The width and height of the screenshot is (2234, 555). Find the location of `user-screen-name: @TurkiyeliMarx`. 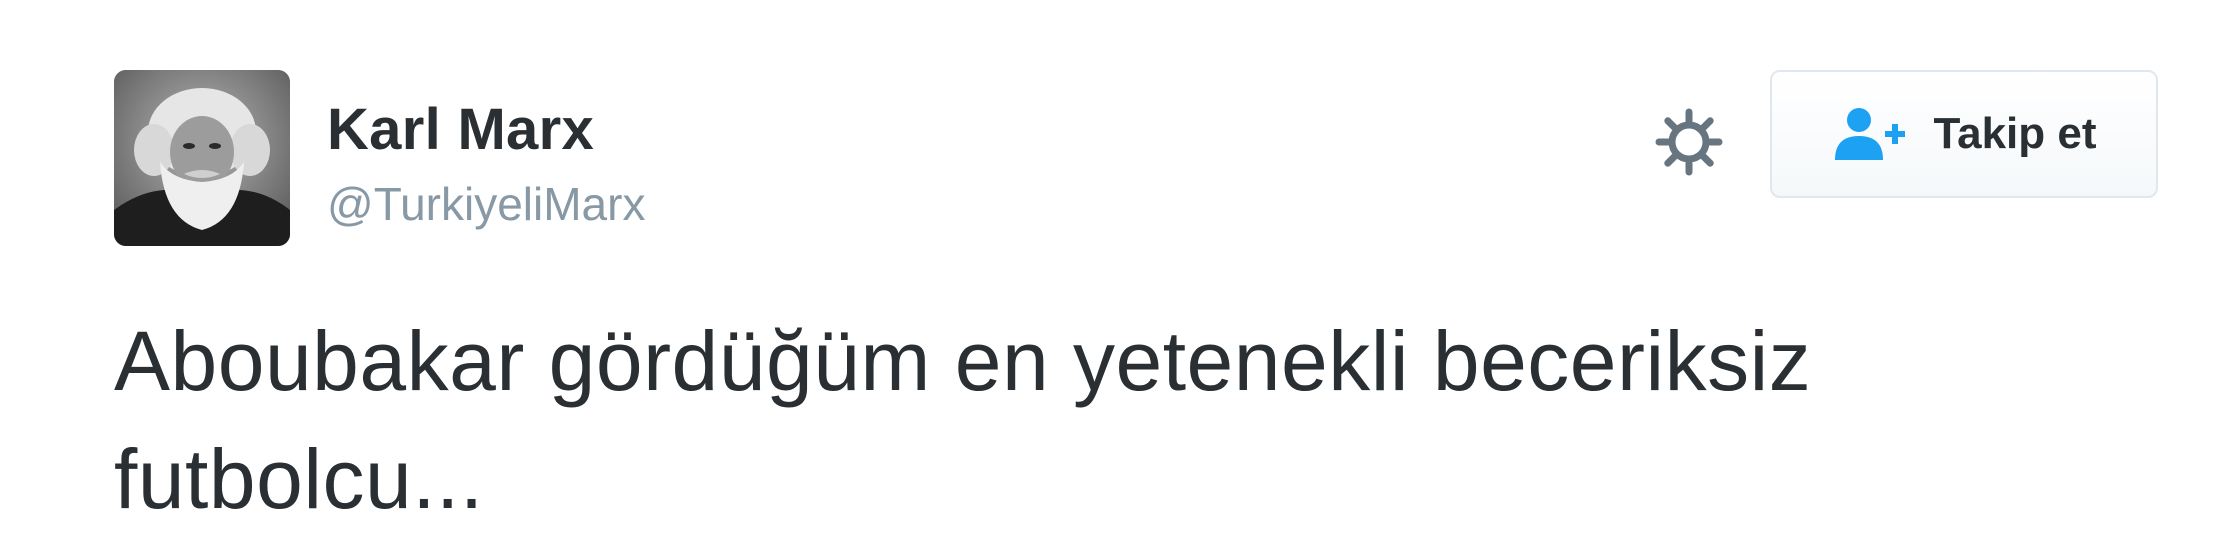

user-screen-name: @TurkiyeliMarx is located at coordinates (486, 204).